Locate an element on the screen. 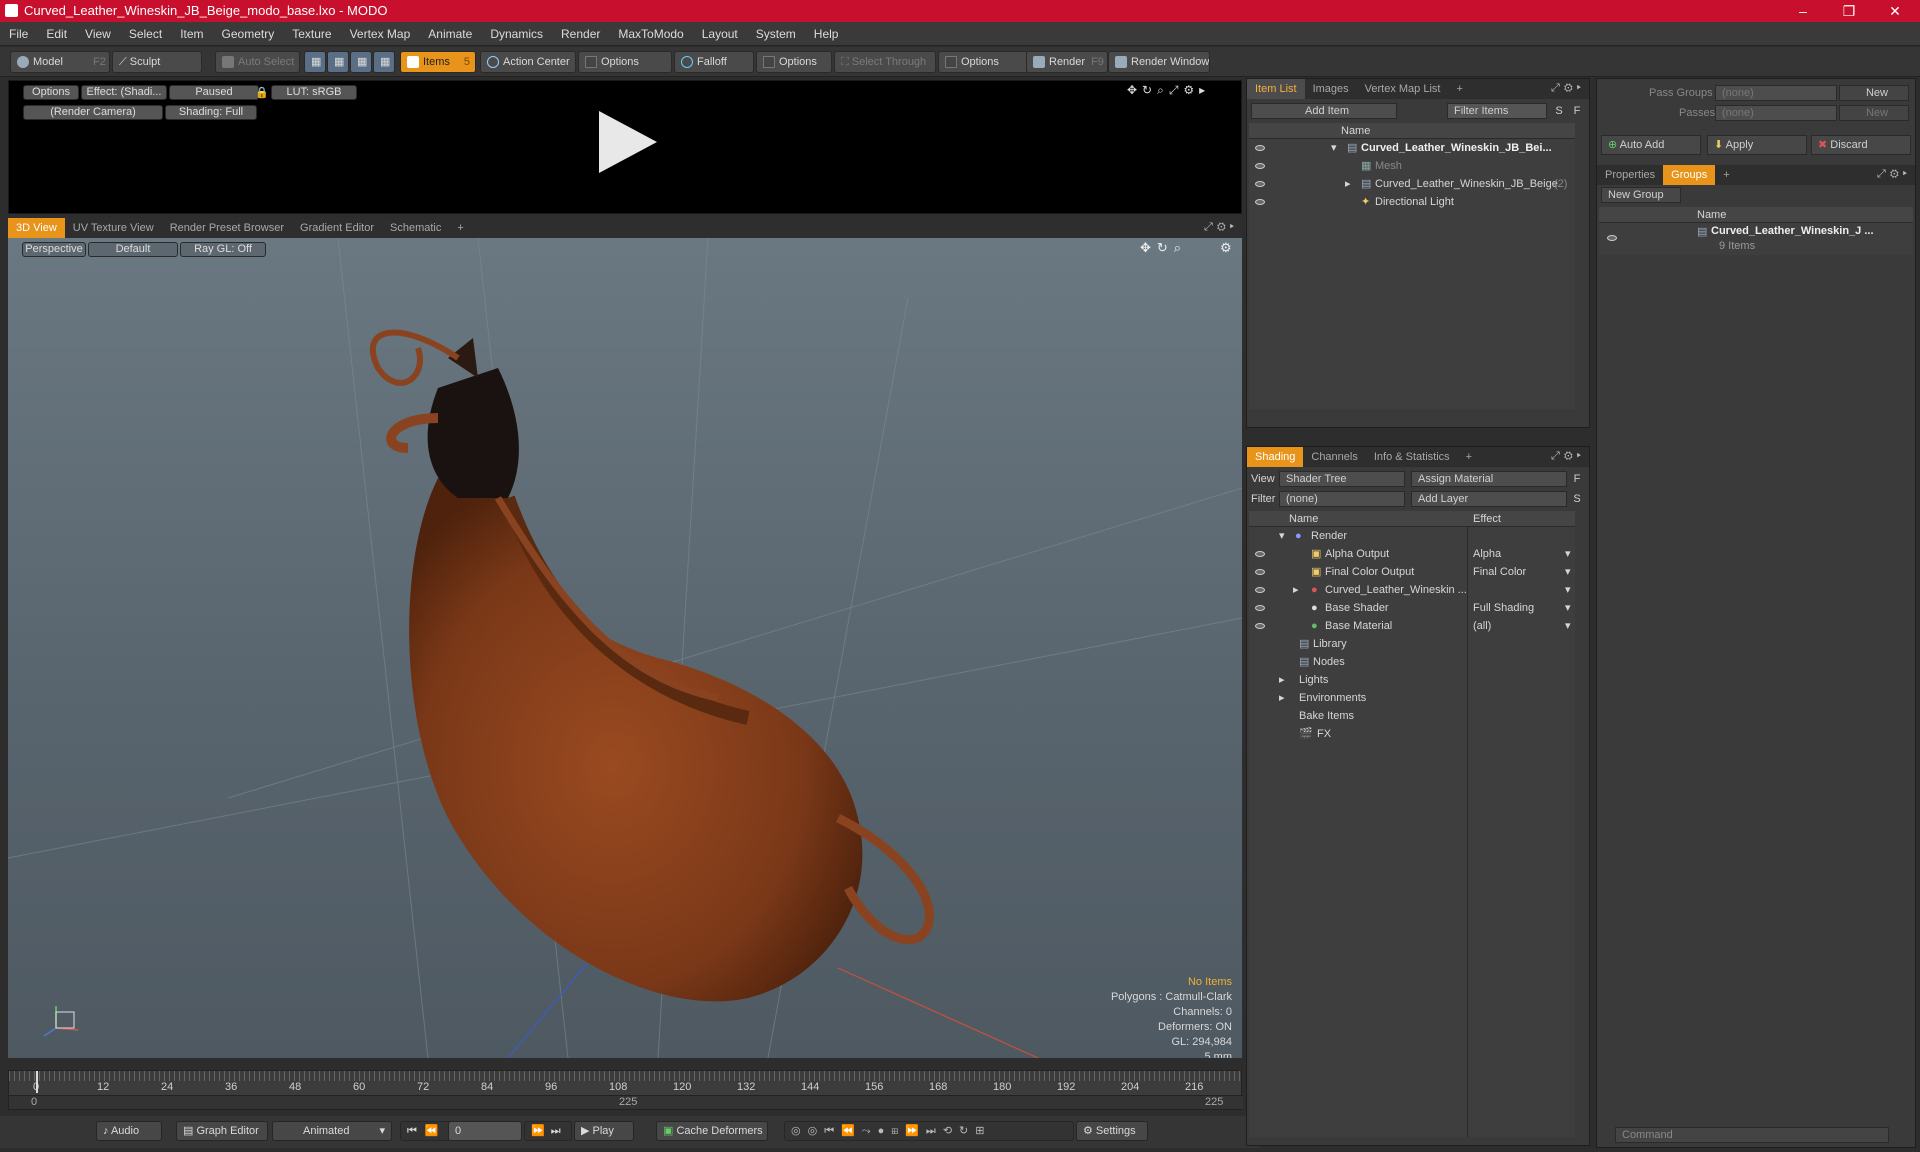 Image resolution: width=1920 pixels, height=1152 pixels. preview-nav-icons: ✥↻⌕⤢⚙▸ is located at coordinates (1168, 90).